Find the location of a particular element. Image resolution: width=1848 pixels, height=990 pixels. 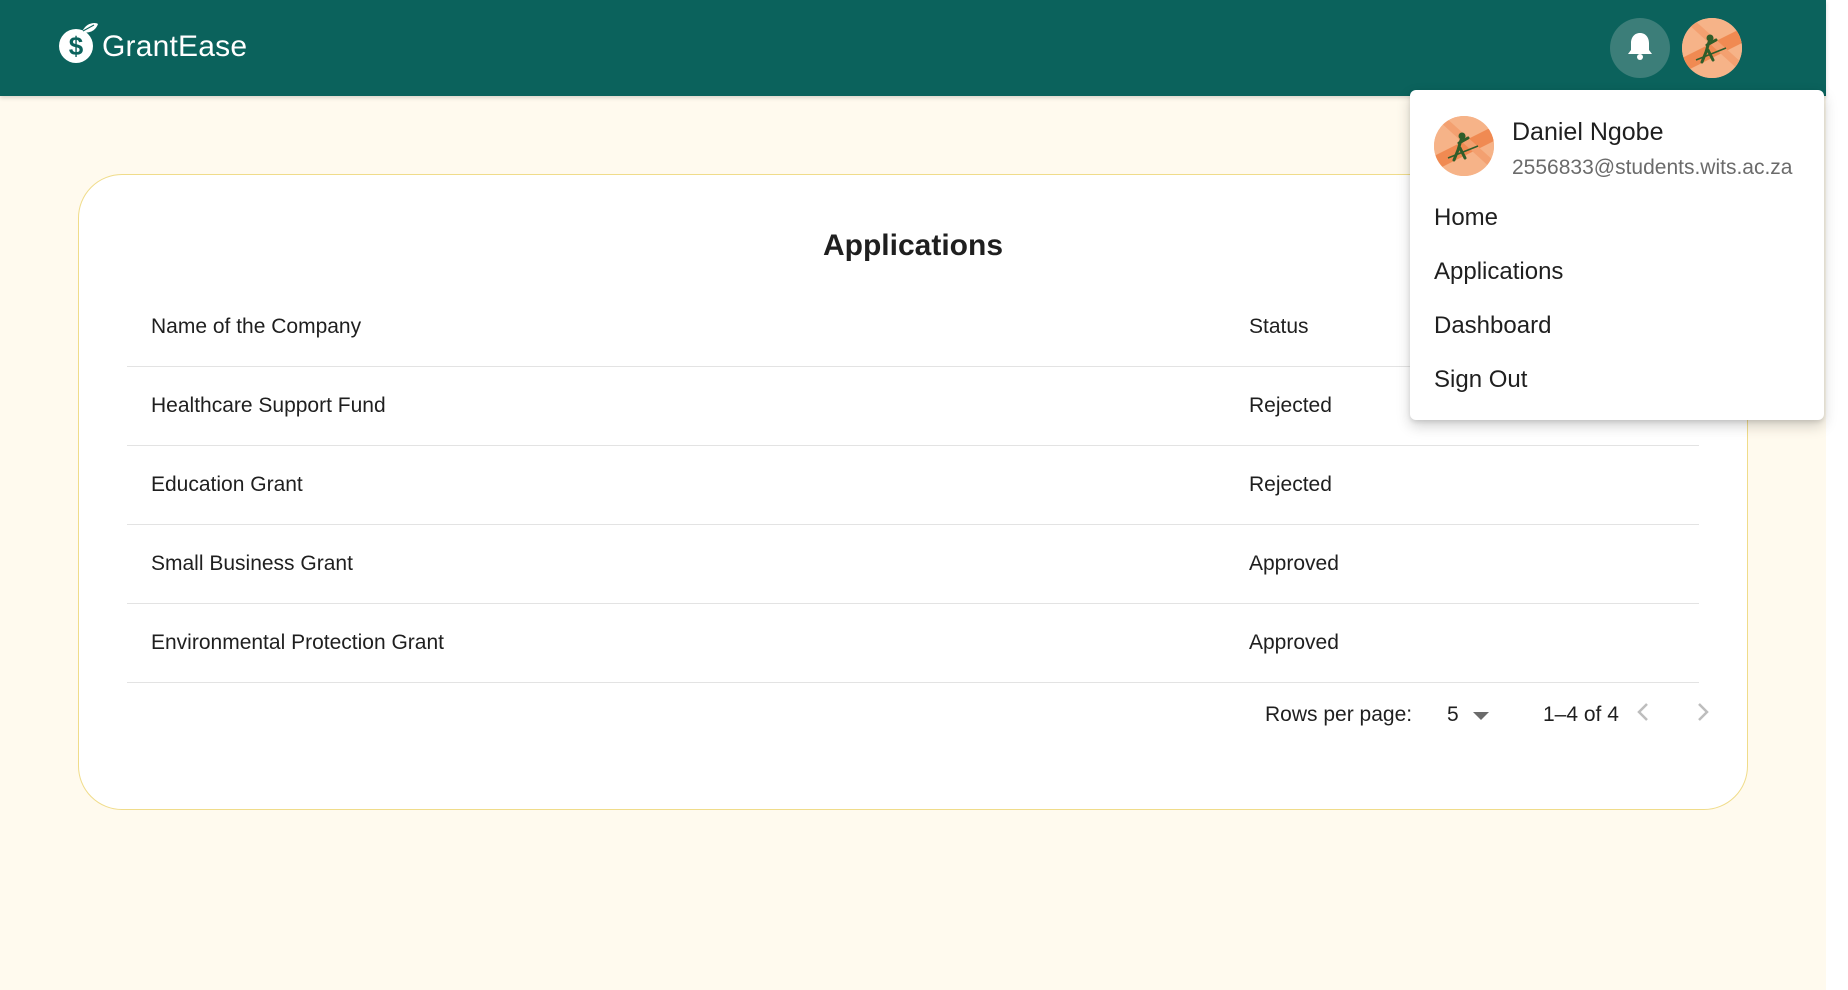

menu-avatar is located at coordinates (1464, 146).